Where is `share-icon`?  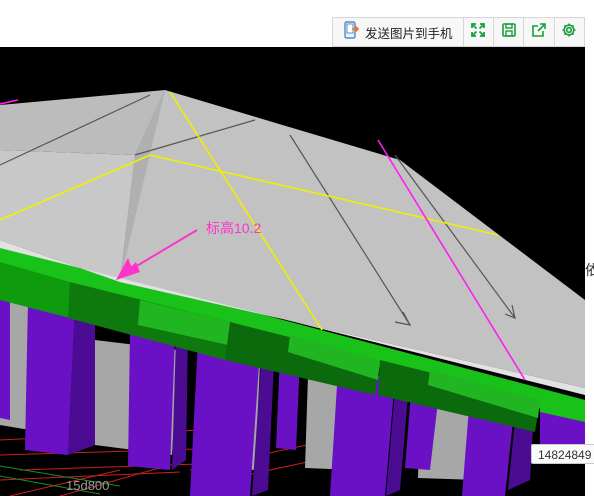
share-icon is located at coordinates (539, 32).